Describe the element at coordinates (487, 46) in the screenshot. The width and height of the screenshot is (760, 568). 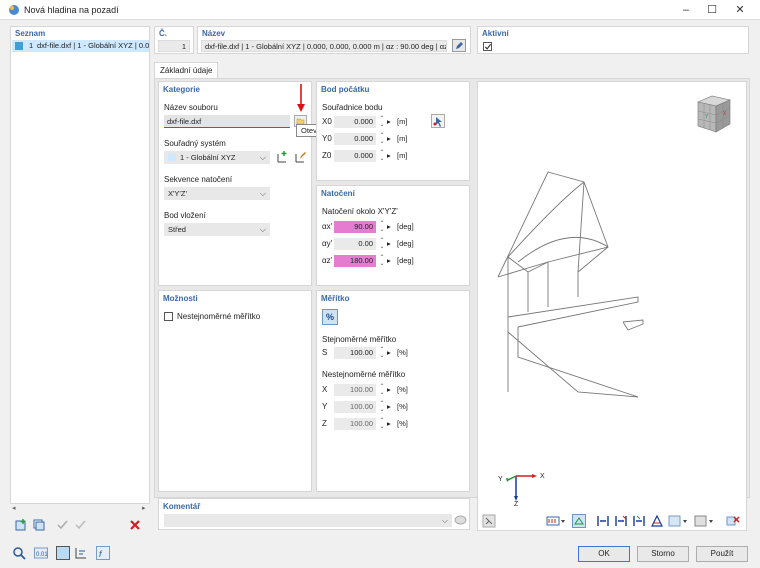
I see `active-checkbox` at that location.